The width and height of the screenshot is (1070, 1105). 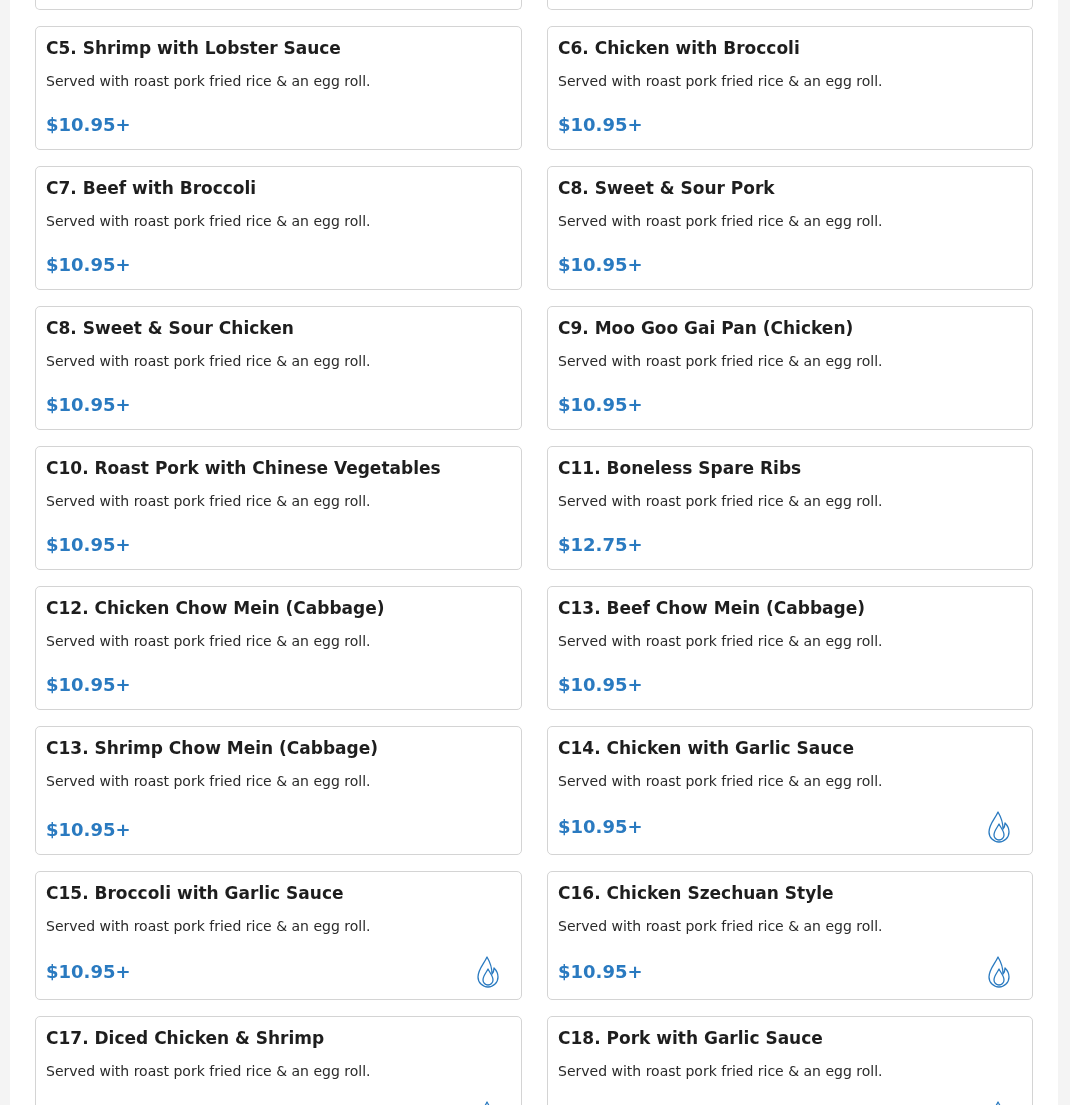 I want to click on item-title: C14. Chicken with Garlic Sauce, so click(x=706, y=748).